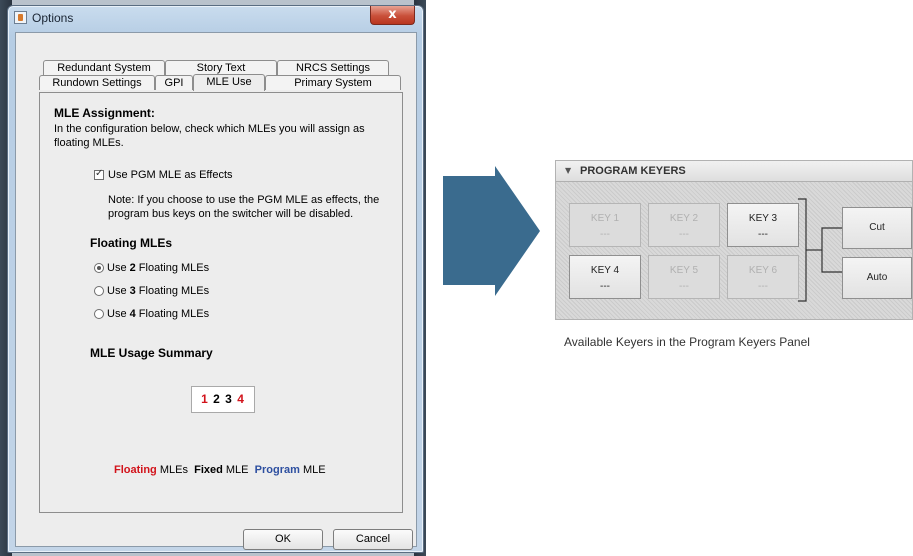 This screenshot has width=913, height=556. Describe the element at coordinates (215, 18) in the screenshot. I see `title-bar: Options x` at that location.